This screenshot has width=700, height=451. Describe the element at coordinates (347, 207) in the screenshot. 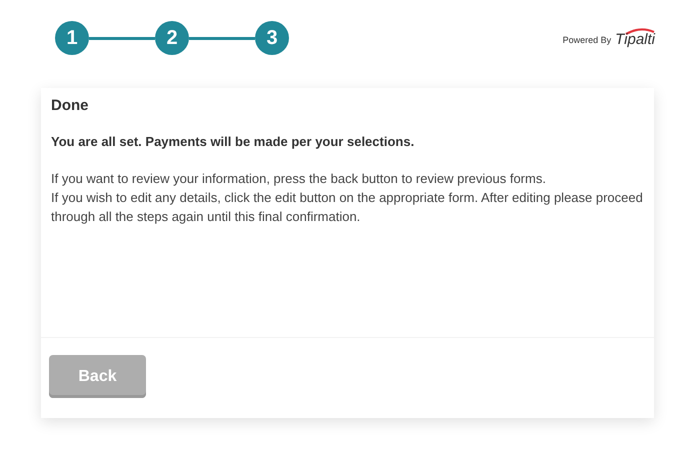

I see `paragraph-text: If you wish to edit any details, click the edit button on the appropriate form. After editing please proceed through all the steps again until this final confirmation.` at that location.